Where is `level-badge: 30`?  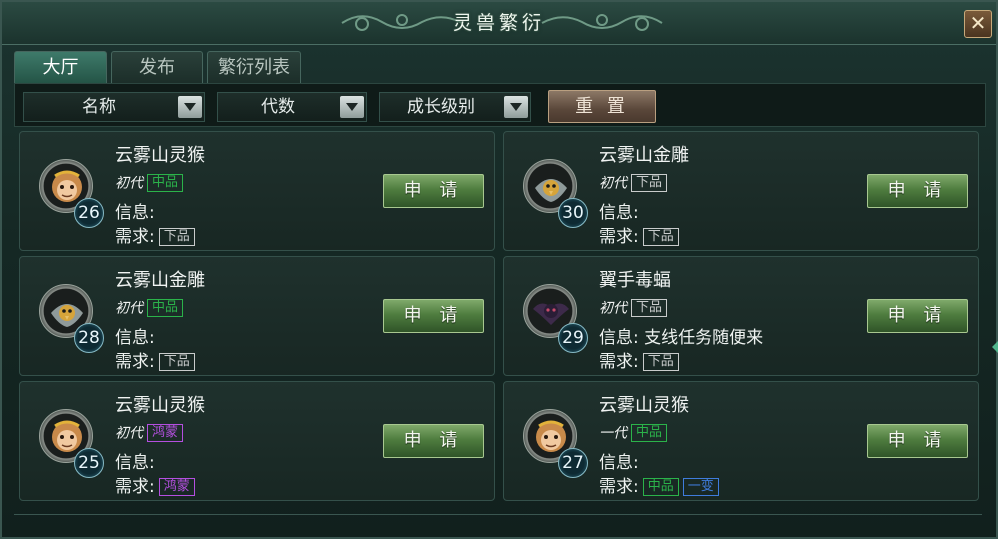
level-badge: 30 is located at coordinates (573, 213).